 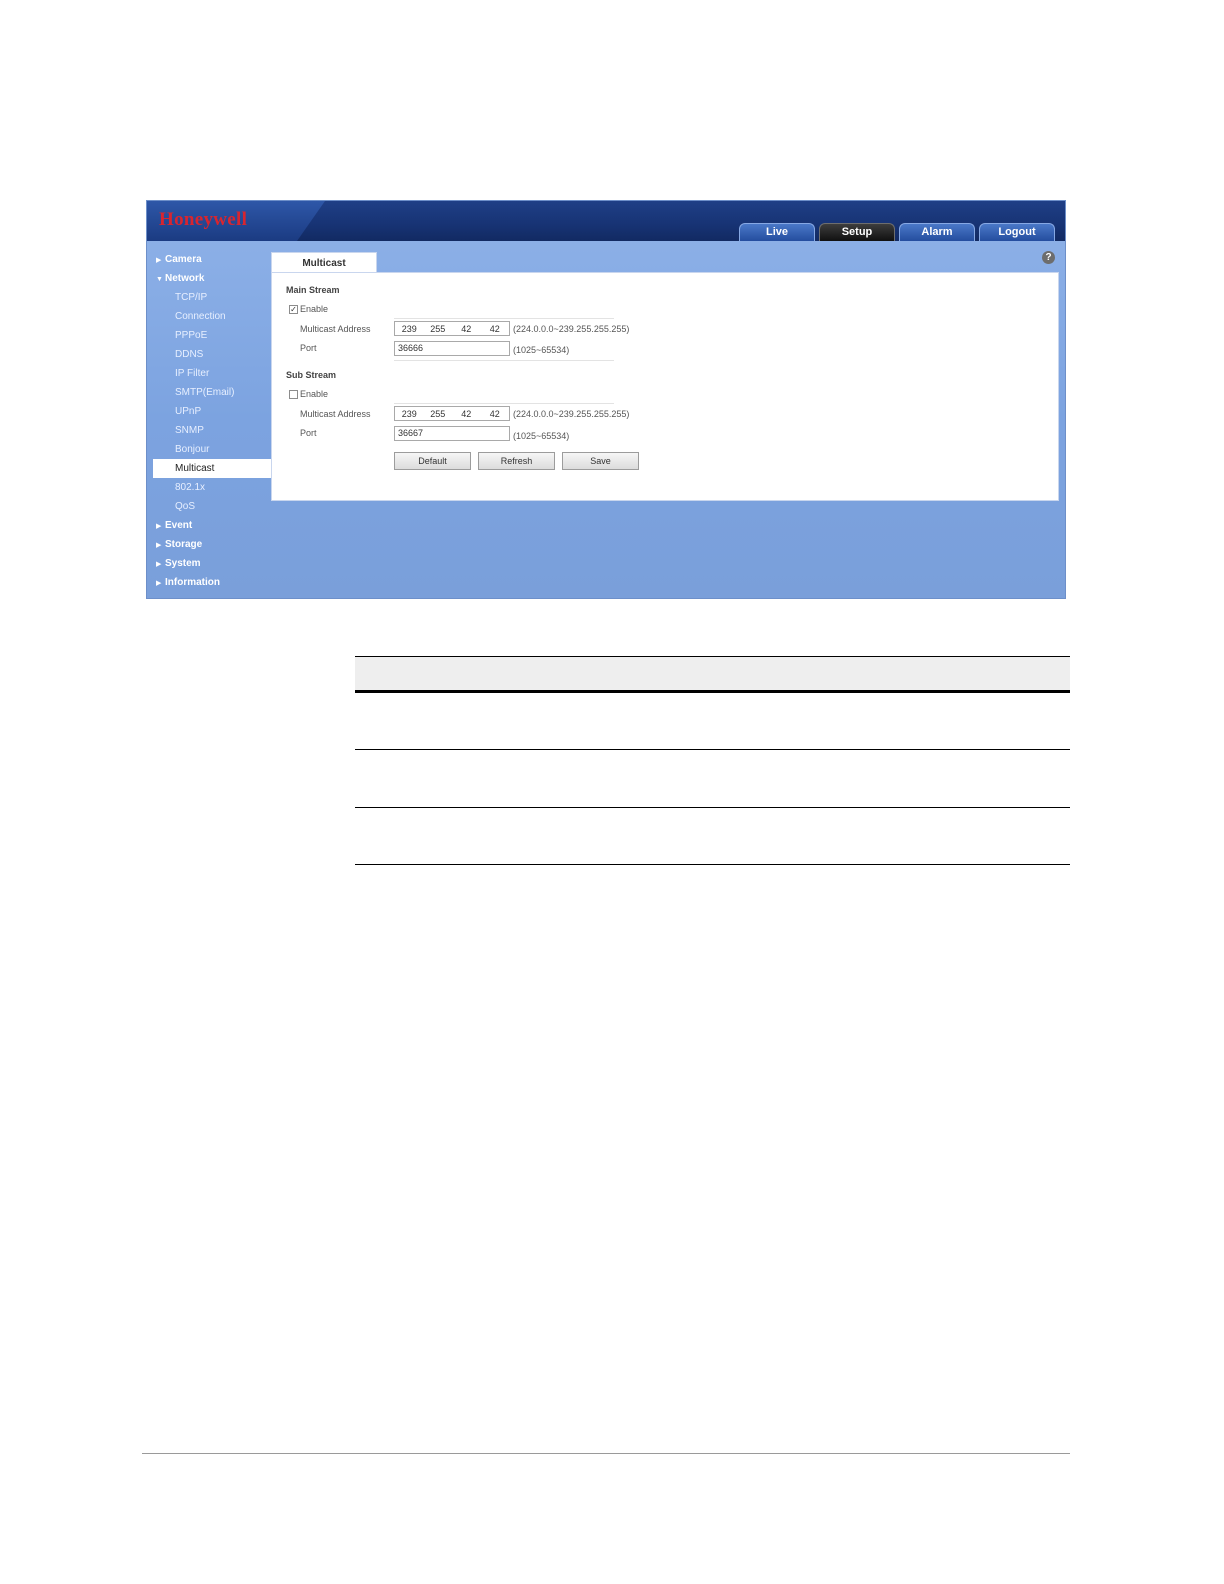 I want to click on main-stream-enable-checkbox: ✓, so click(x=293, y=309).